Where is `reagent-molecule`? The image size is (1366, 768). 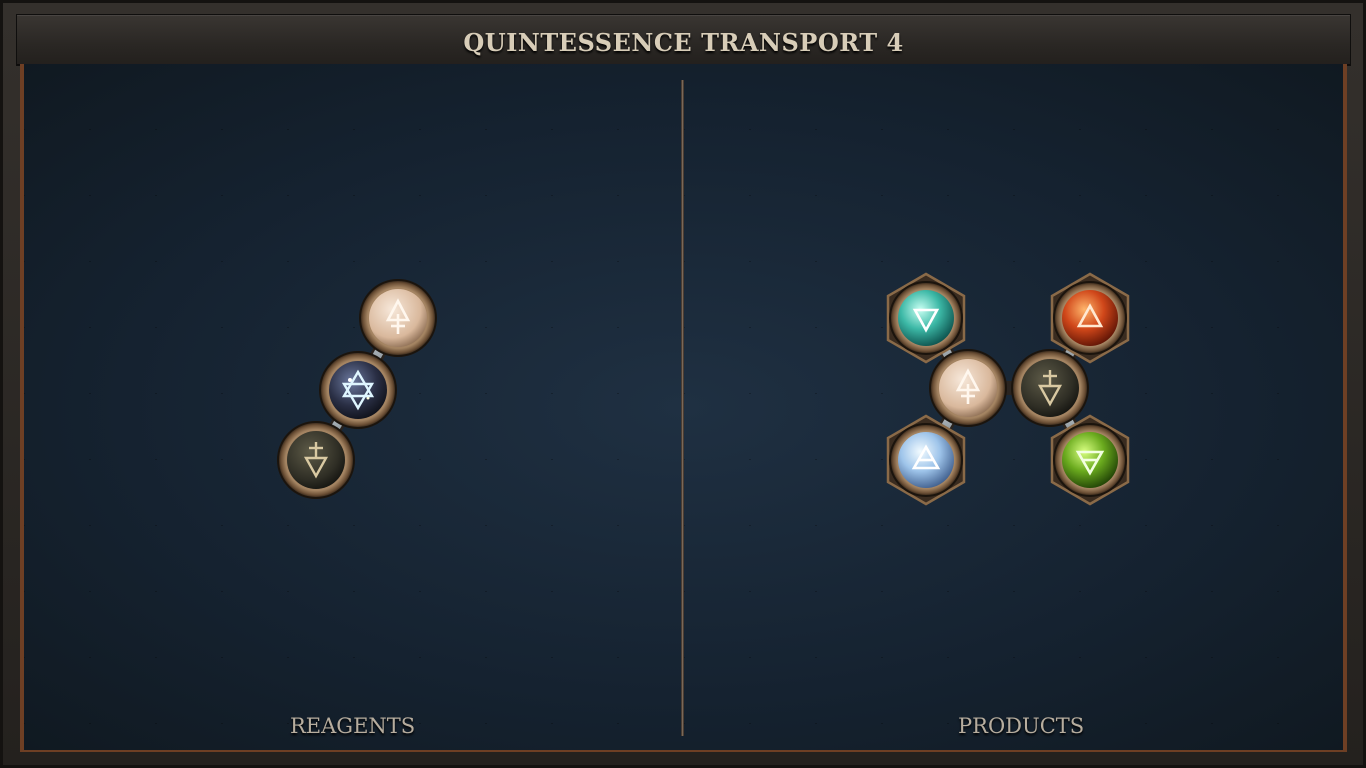
reagent-molecule is located at coordinates (357, 389).